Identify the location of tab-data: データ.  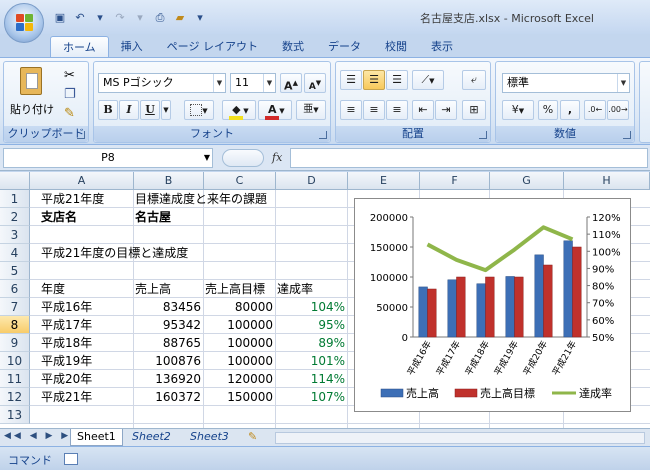
(344, 46).